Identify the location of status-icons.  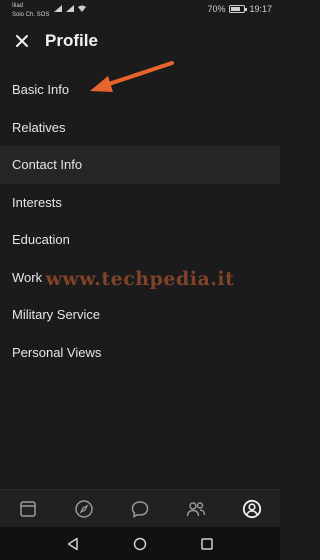
(70, 8).